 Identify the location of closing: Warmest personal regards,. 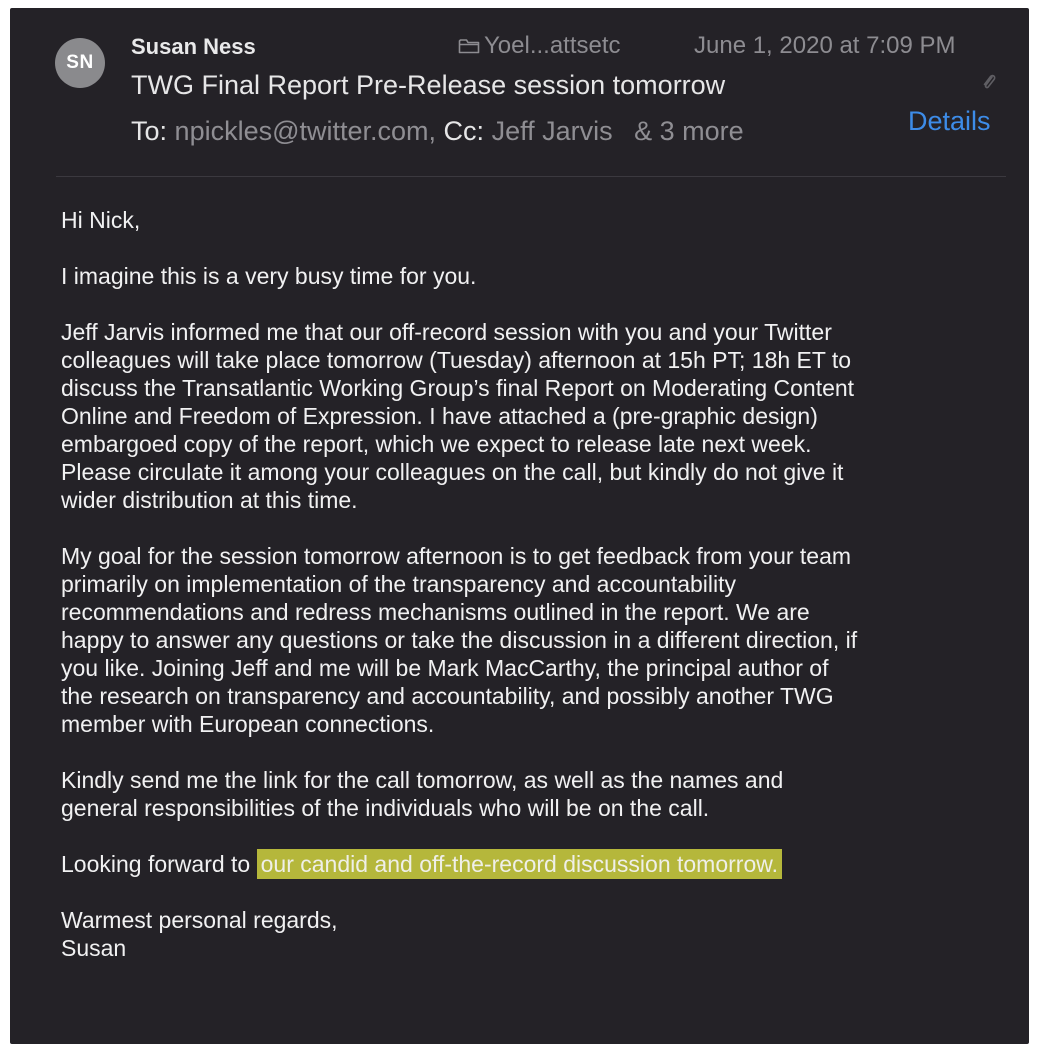
(199, 920).